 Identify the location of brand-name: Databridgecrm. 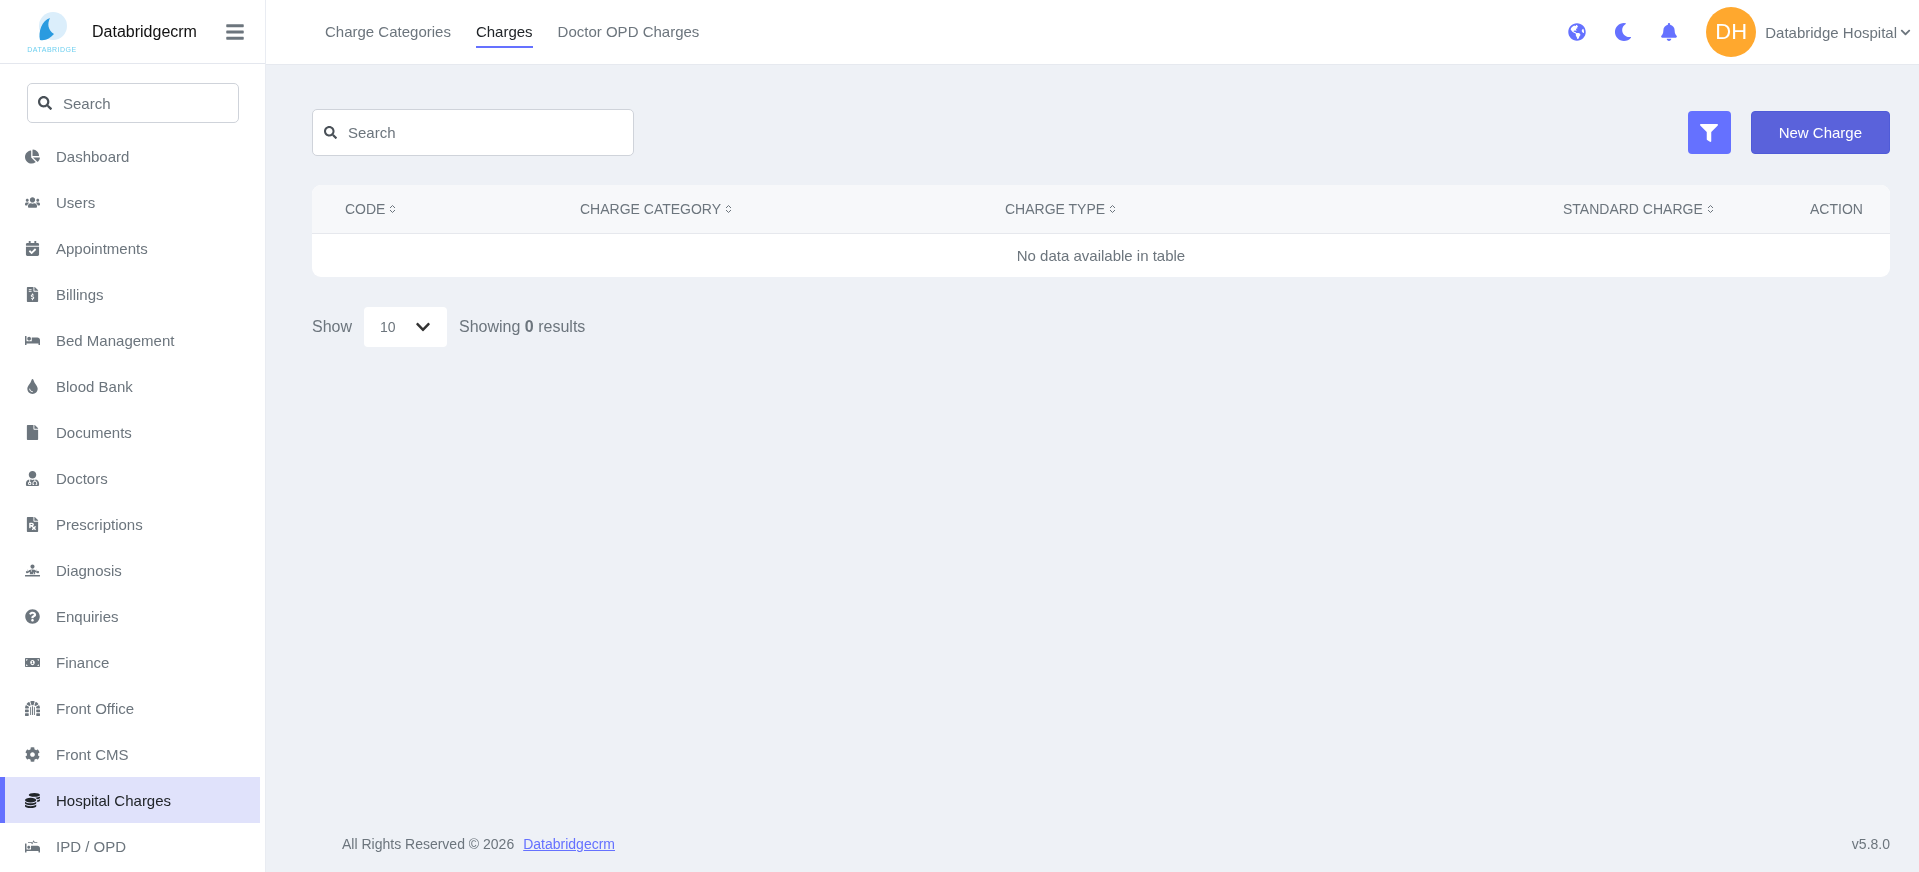
(145, 31).